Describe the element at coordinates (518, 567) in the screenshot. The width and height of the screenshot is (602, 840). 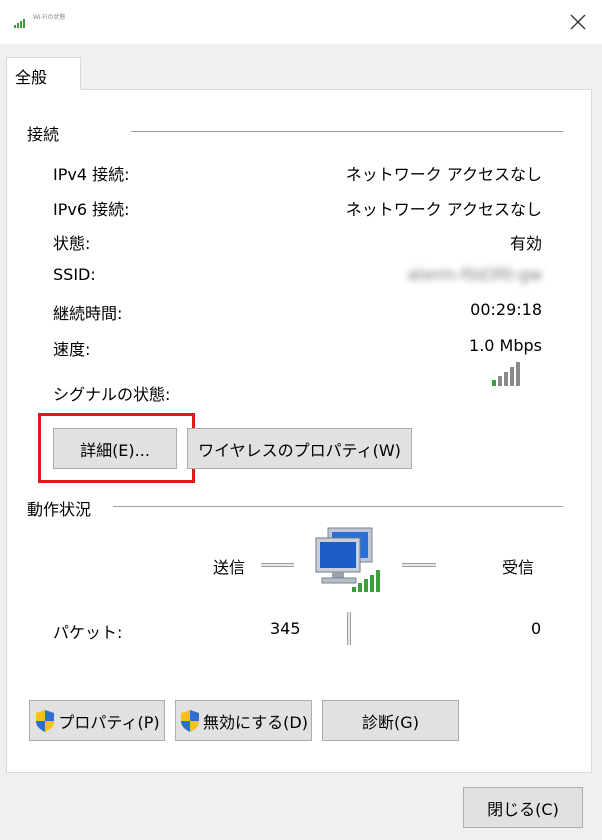
I see `received-label: 受信` at that location.